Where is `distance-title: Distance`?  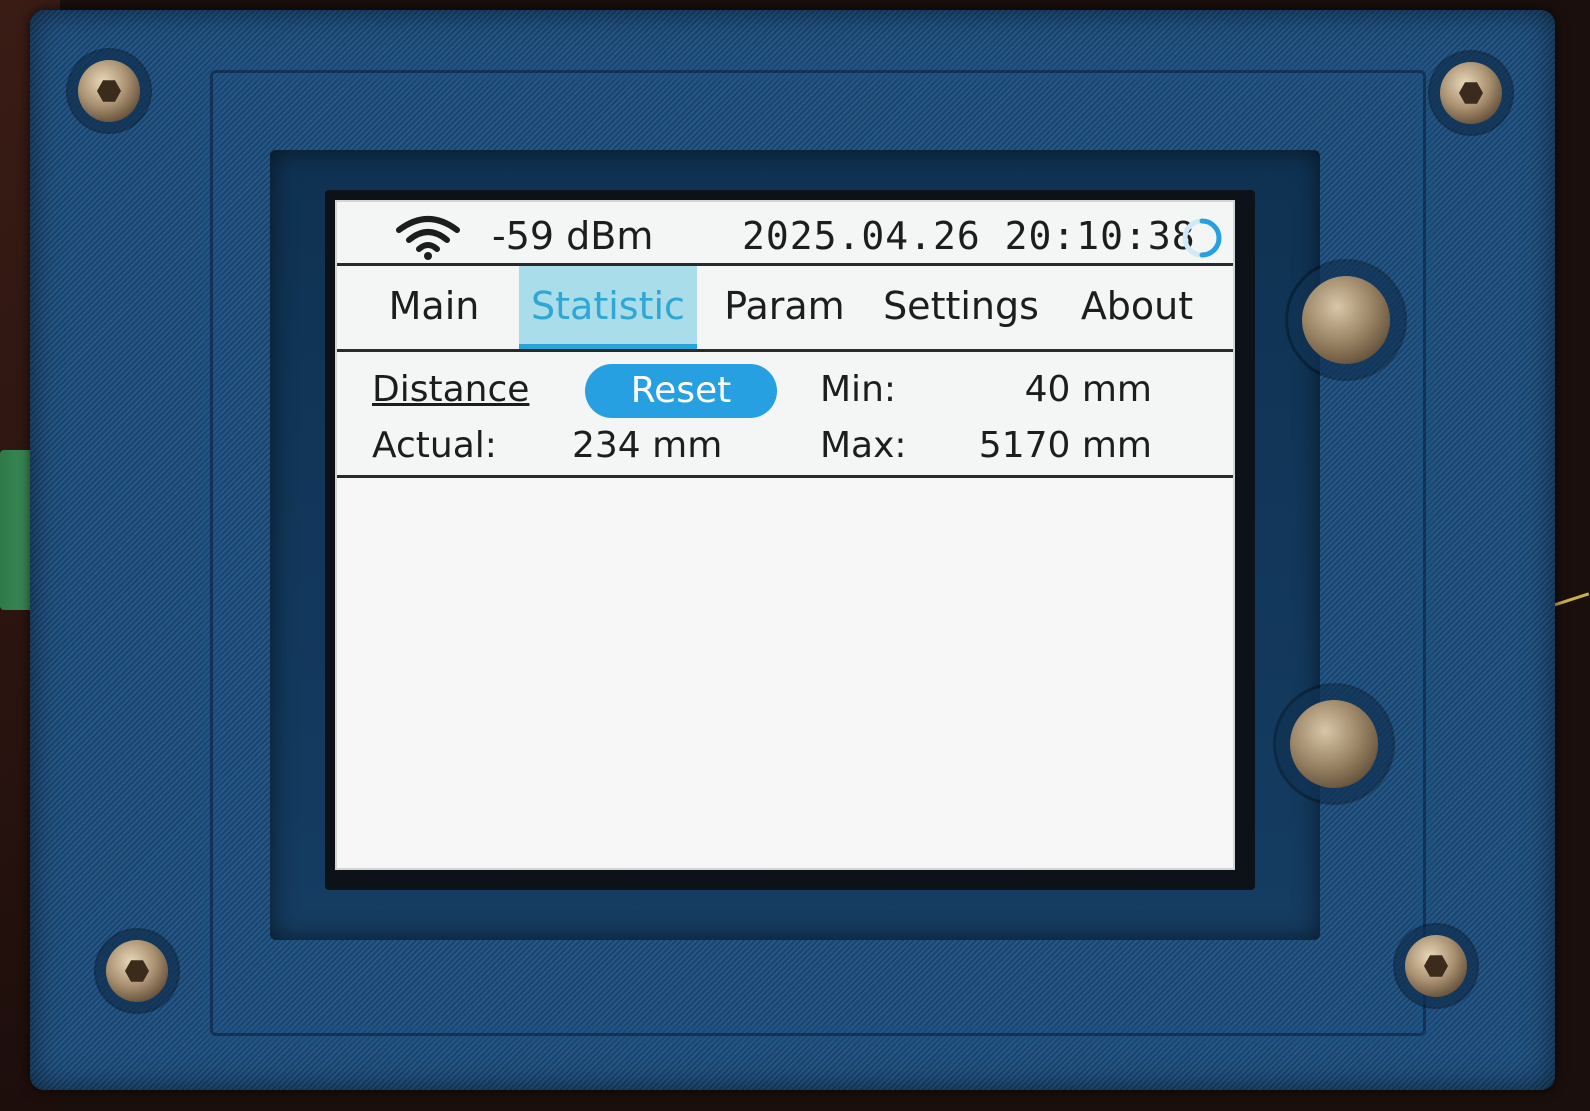 distance-title: Distance is located at coordinates (450, 390).